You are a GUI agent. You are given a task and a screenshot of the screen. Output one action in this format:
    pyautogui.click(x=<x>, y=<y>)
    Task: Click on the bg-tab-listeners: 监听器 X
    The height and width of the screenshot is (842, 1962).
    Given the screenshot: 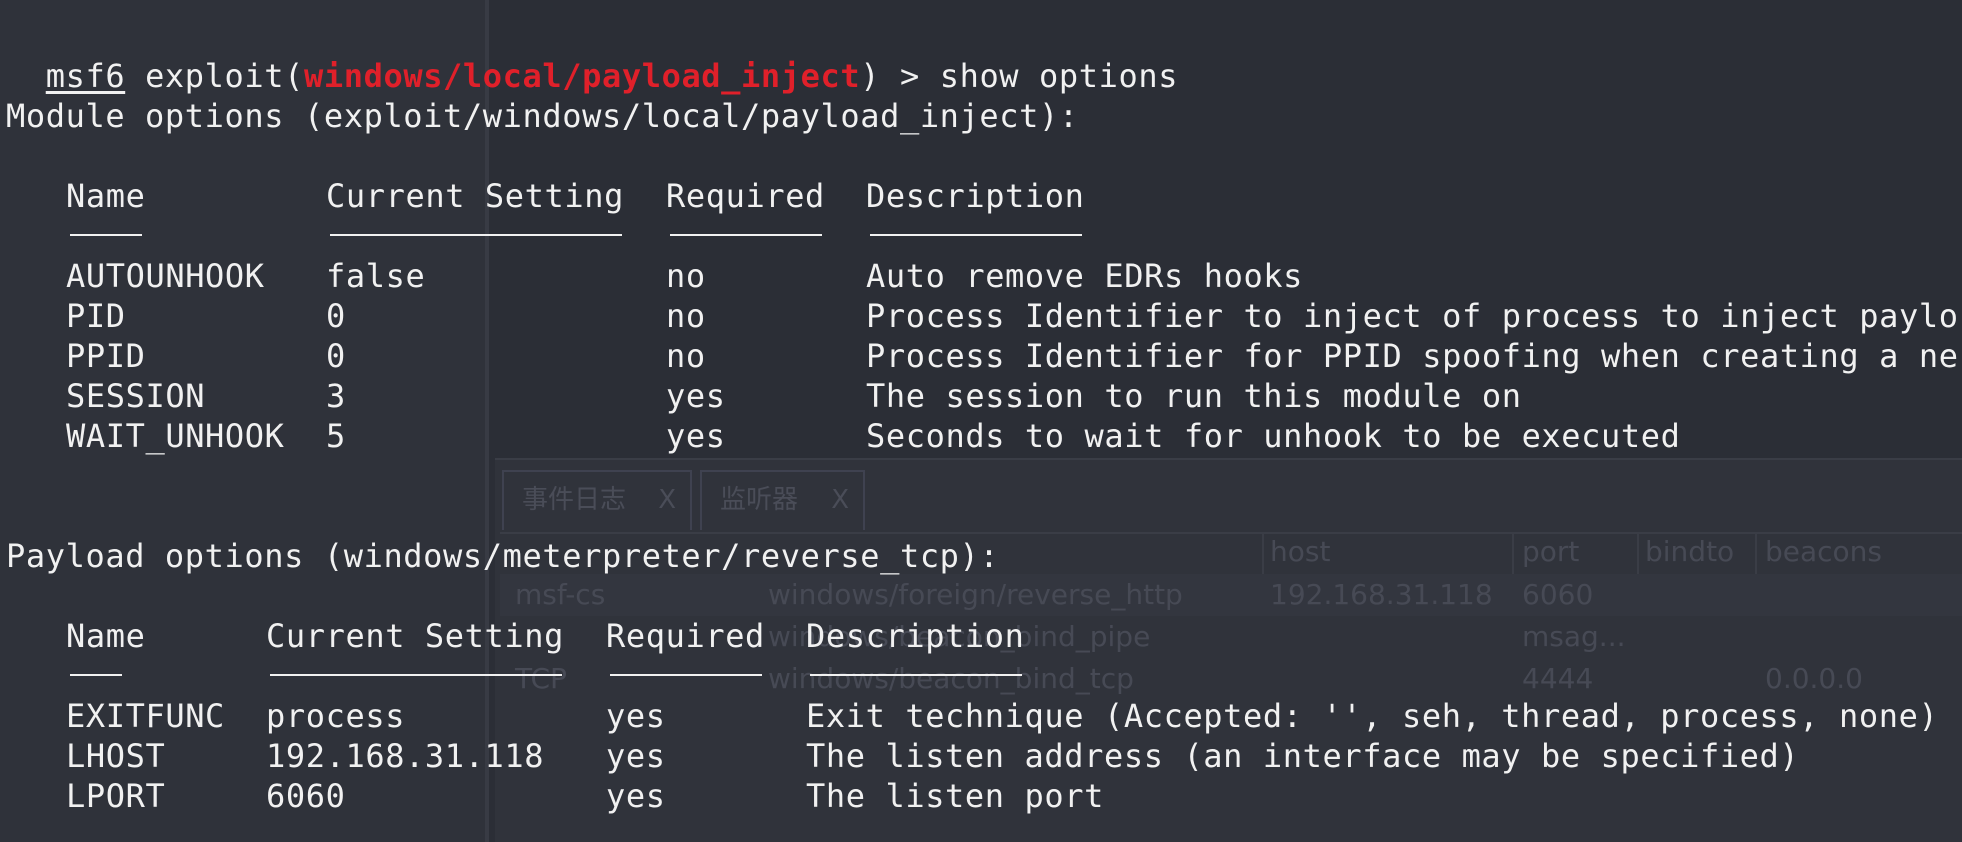 What is the action you would take?
    pyautogui.click(x=782, y=500)
    